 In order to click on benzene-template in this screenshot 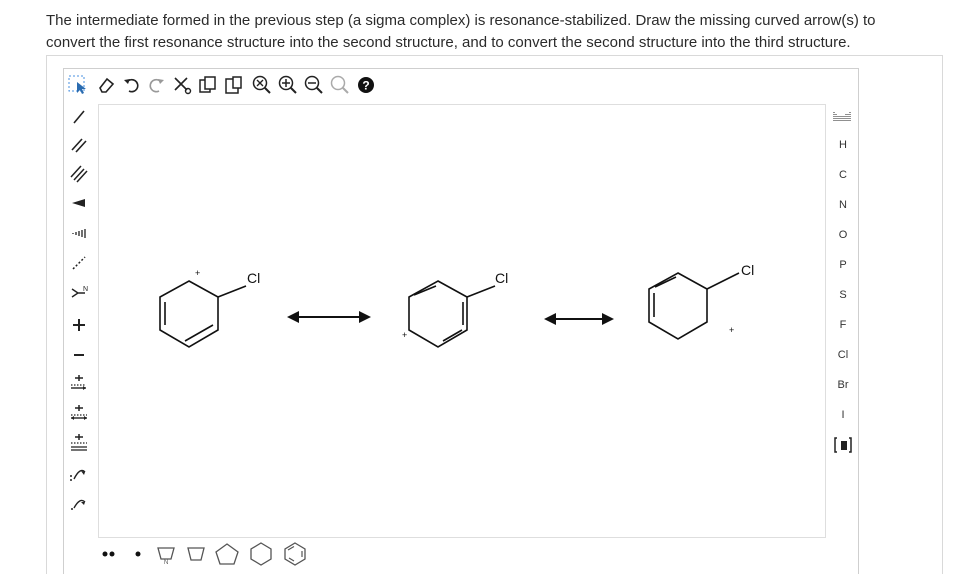, I will do `click(295, 554)`.